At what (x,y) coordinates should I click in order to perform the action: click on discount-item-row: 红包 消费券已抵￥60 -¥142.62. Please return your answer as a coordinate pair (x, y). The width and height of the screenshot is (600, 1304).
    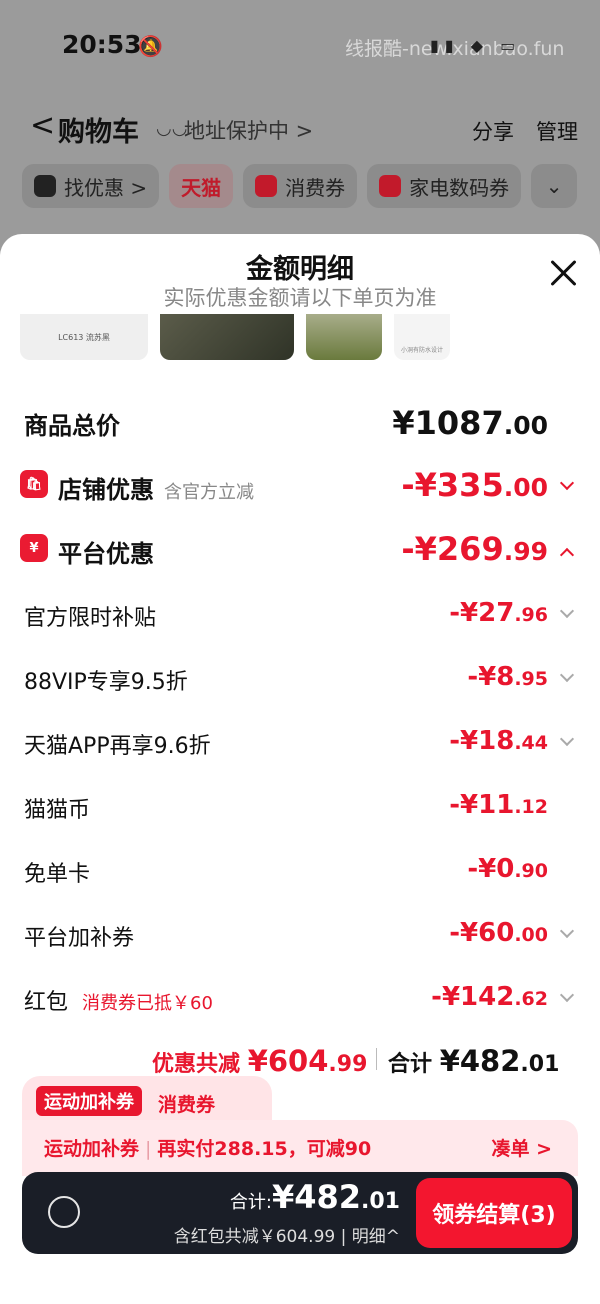
    Looking at the image, I should click on (300, 998).